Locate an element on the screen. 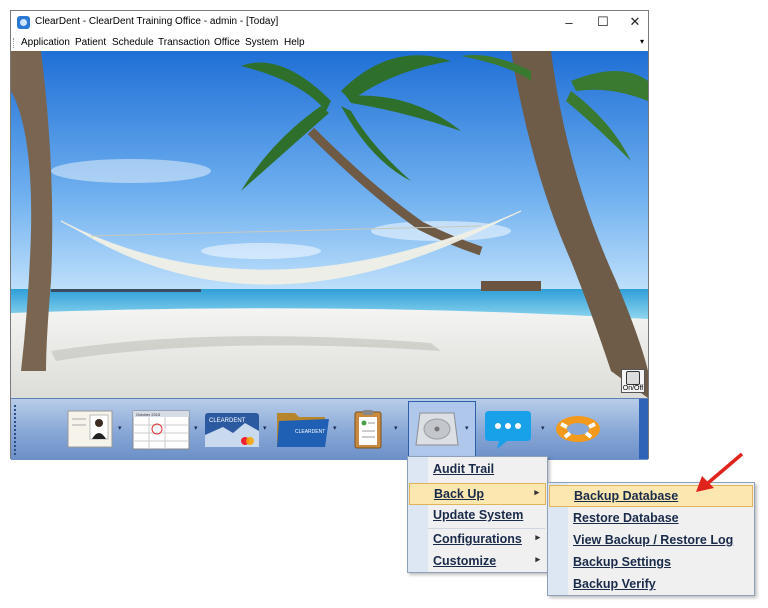  schedule-dropdown-caret: ▾ is located at coordinates (196, 428).